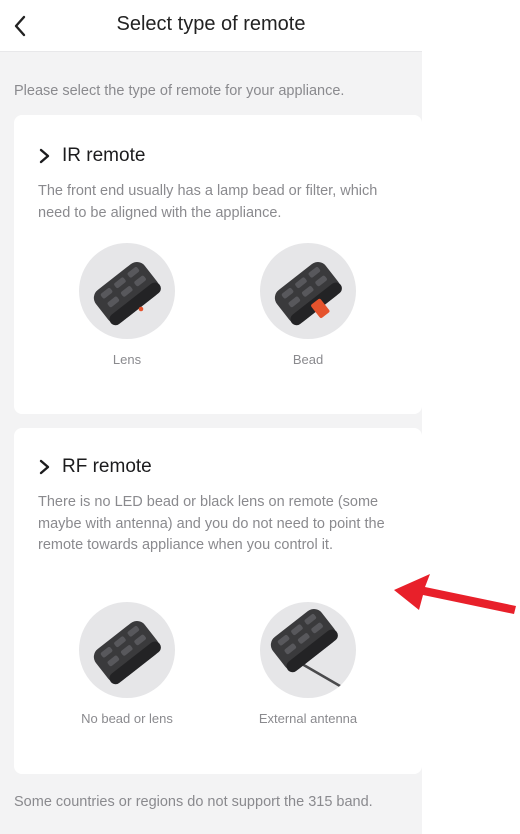 The image size is (520, 834). What do you see at coordinates (107, 466) in the screenshot?
I see `card-title: RF remote` at bounding box center [107, 466].